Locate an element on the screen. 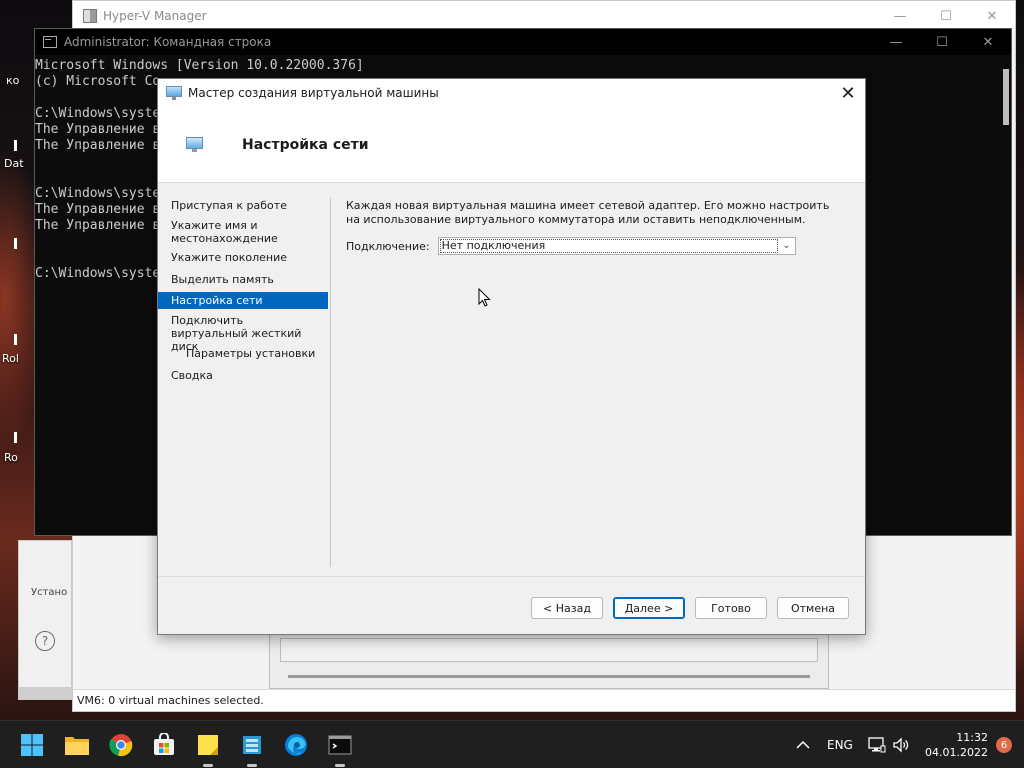  step-name-location: Укажите имя и местонахождение is located at coordinates (233, 233).